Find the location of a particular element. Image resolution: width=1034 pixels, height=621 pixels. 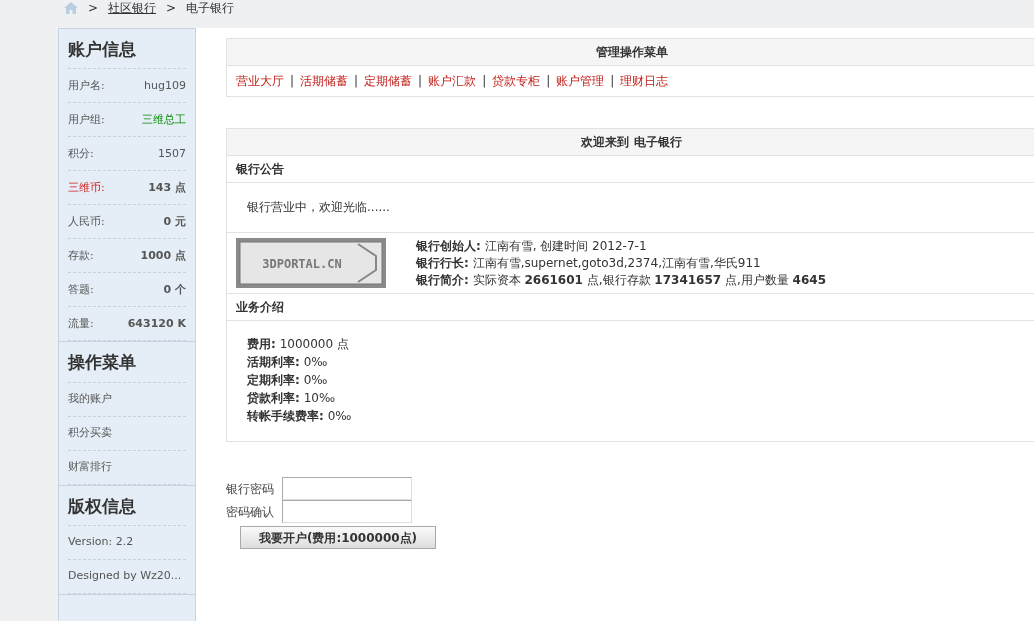

intro-line: 转帐手续费率: 0‰ is located at coordinates (300, 416).